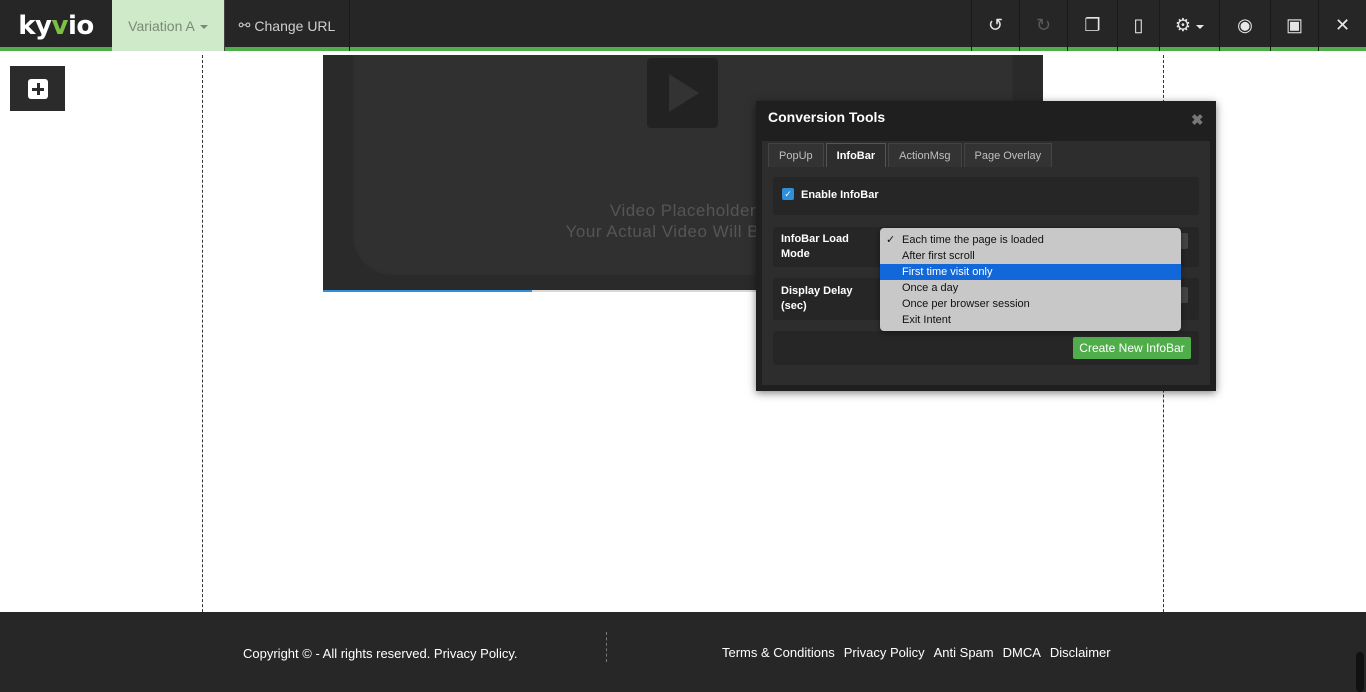 Image resolution: width=1366 pixels, height=692 pixels. What do you see at coordinates (925, 155) in the screenshot?
I see `tab-actionmsg: ActionMsg` at bounding box center [925, 155].